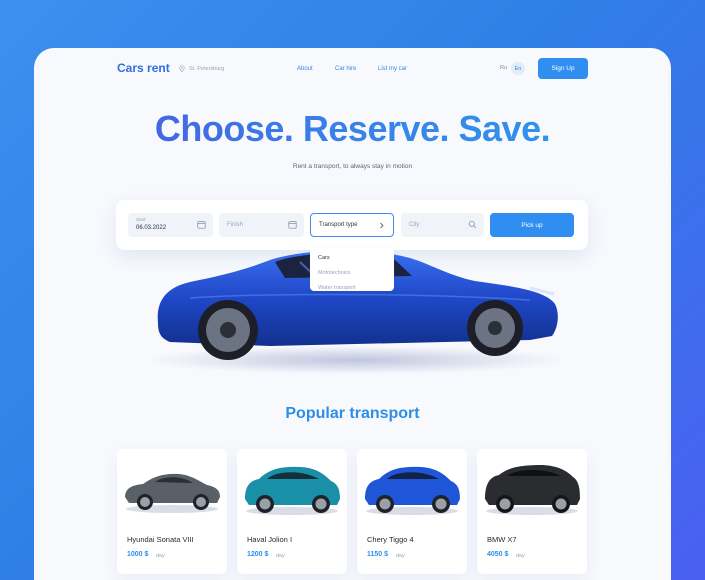 The width and height of the screenshot is (705, 580). What do you see at coordinates (338, 225) in the screenshot?
I see `transport-type-placeholder: Transport type` at bounding box center [338, 225].